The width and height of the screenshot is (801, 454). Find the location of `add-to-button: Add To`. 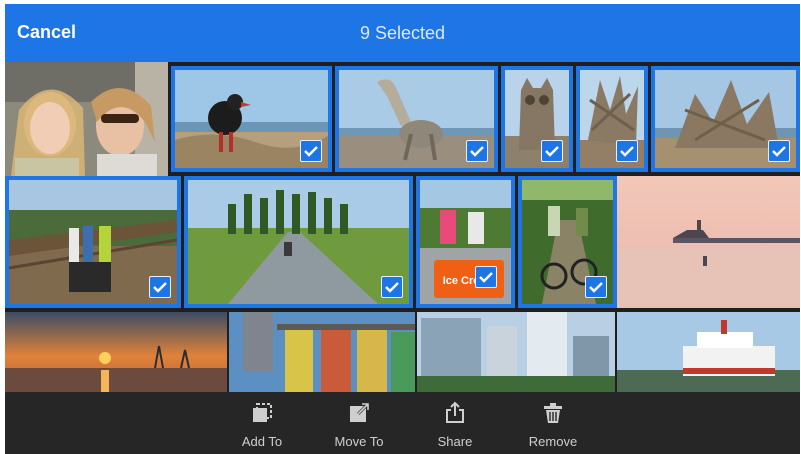

add-to-button: Add To is located at coordinates (262, 424).